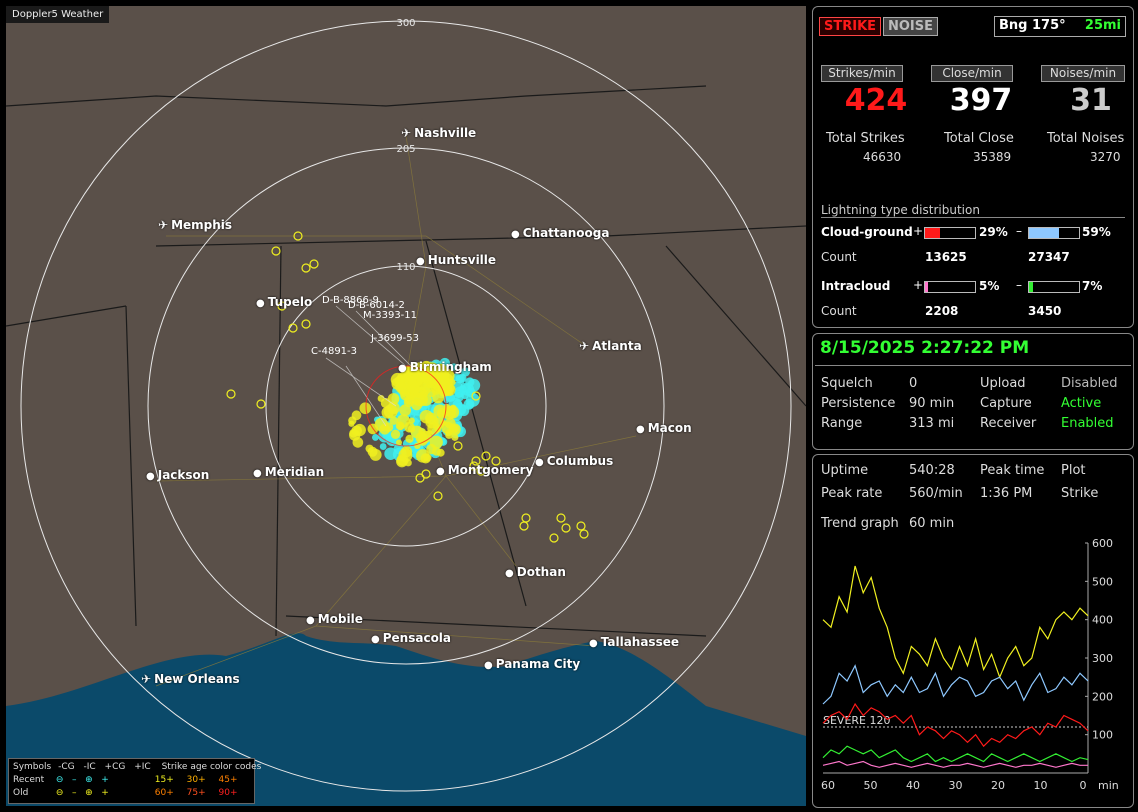 This screenshot has height=812, width=1138. I want to click on city-label: ● Huntsville, so click(456, 260).